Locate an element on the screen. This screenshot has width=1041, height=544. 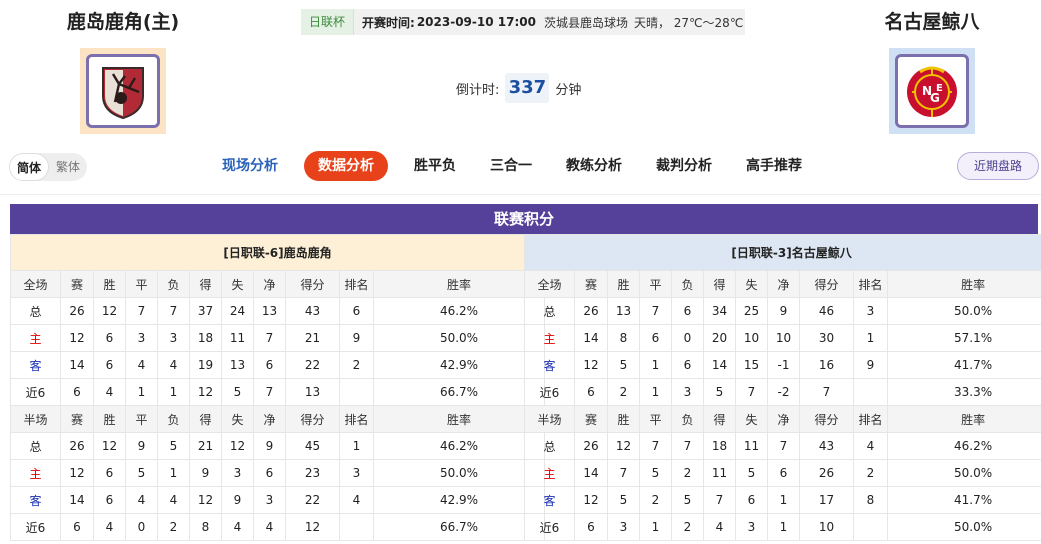
table-cell: 9 is located at coordinates (205, 473).